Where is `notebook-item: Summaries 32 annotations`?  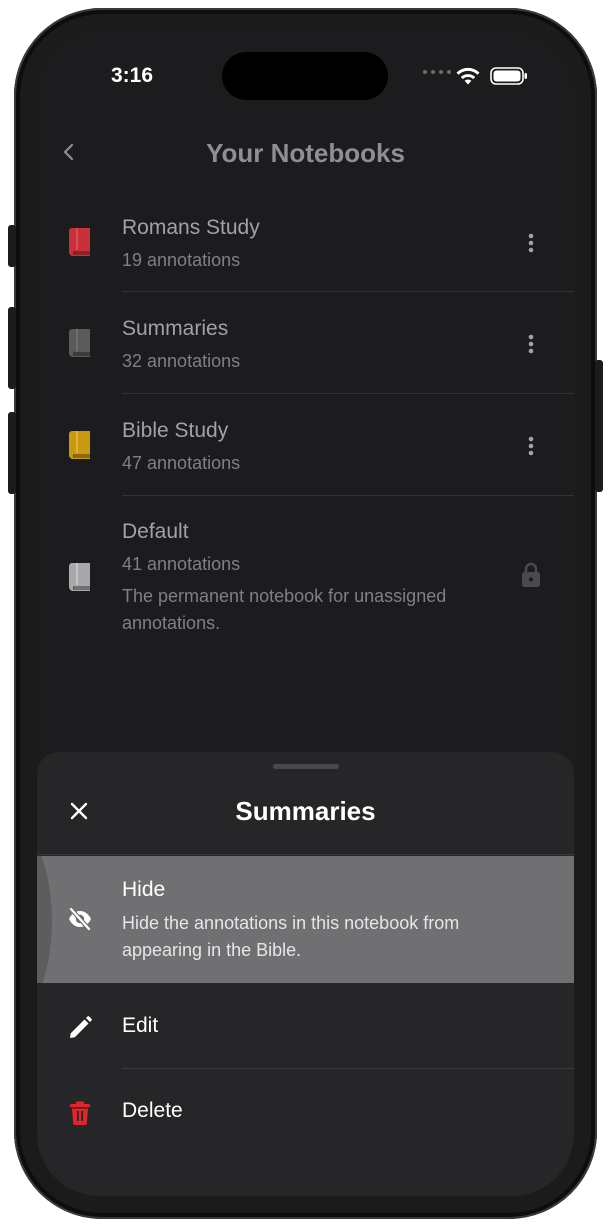
notebook-item: Summaries 32 annotations is located at coordinates (305, 349).